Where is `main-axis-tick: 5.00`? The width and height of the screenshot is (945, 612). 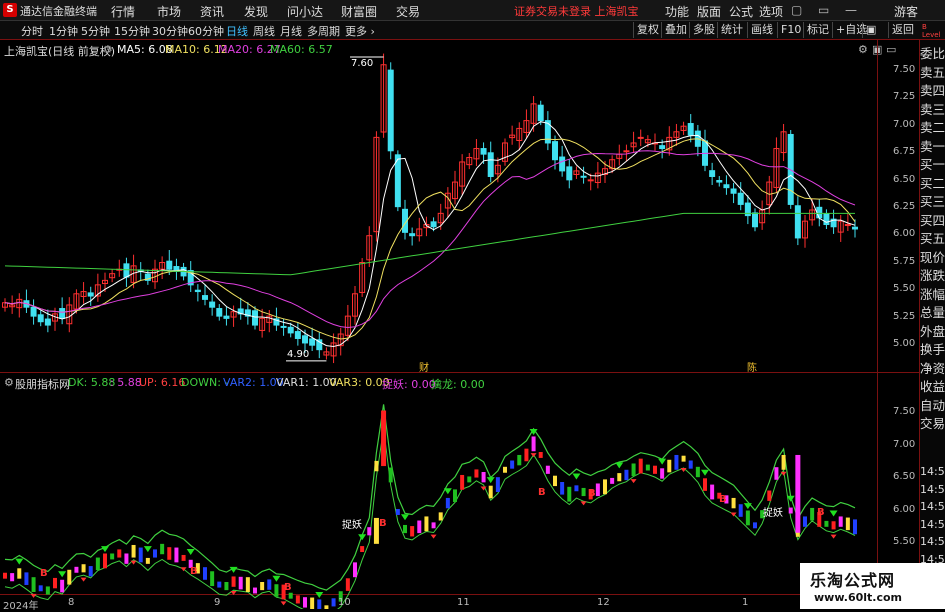
main-axis-tick: 5.00 is located at coordinates (904, 343).